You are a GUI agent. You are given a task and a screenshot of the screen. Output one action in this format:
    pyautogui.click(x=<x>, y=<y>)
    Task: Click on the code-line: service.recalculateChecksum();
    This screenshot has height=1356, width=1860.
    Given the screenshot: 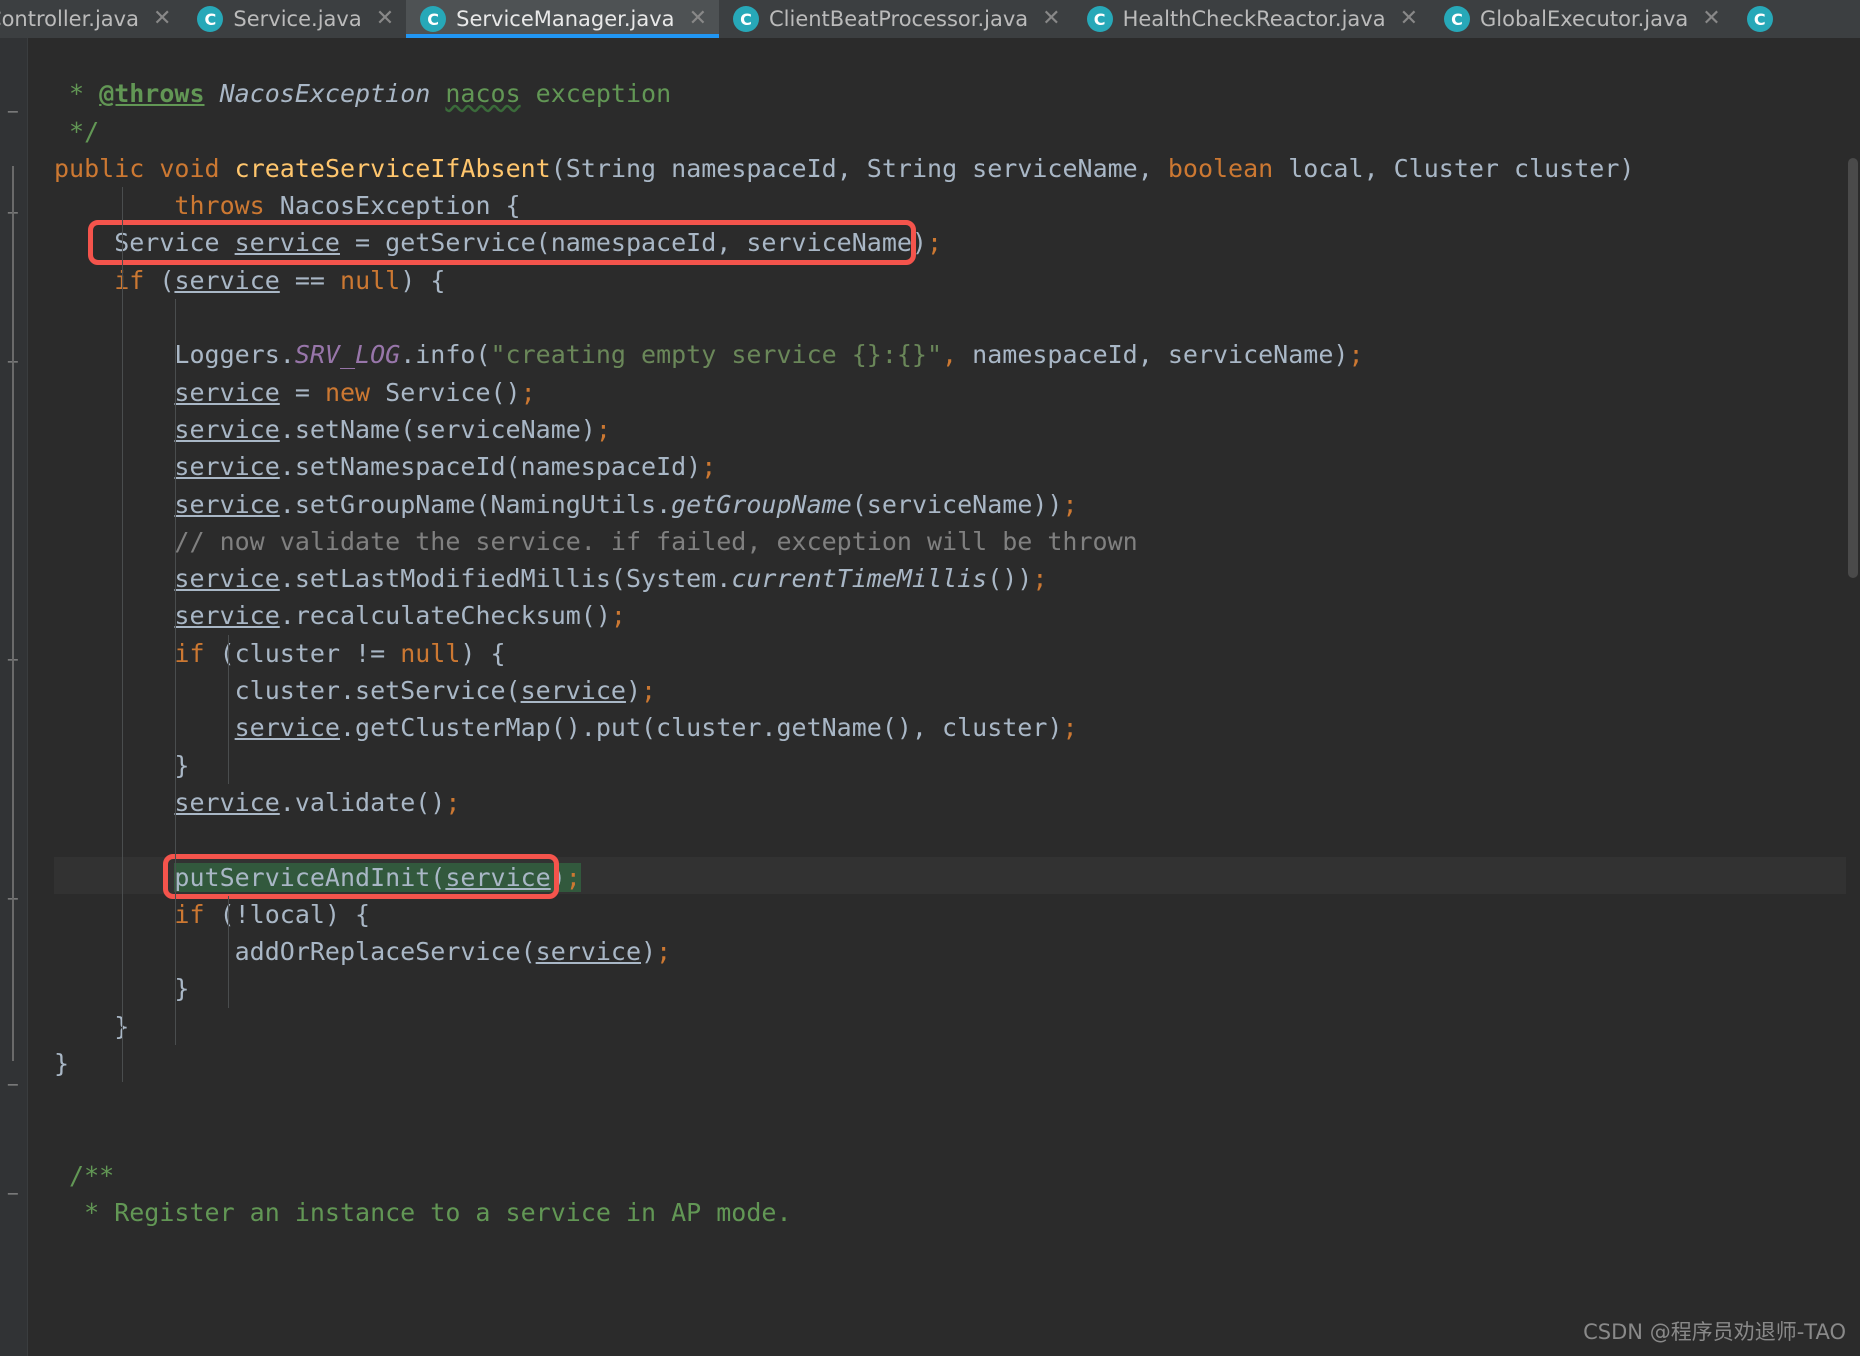 What is the action you would take?
    pyautogui.click(x=844, y=615)
    